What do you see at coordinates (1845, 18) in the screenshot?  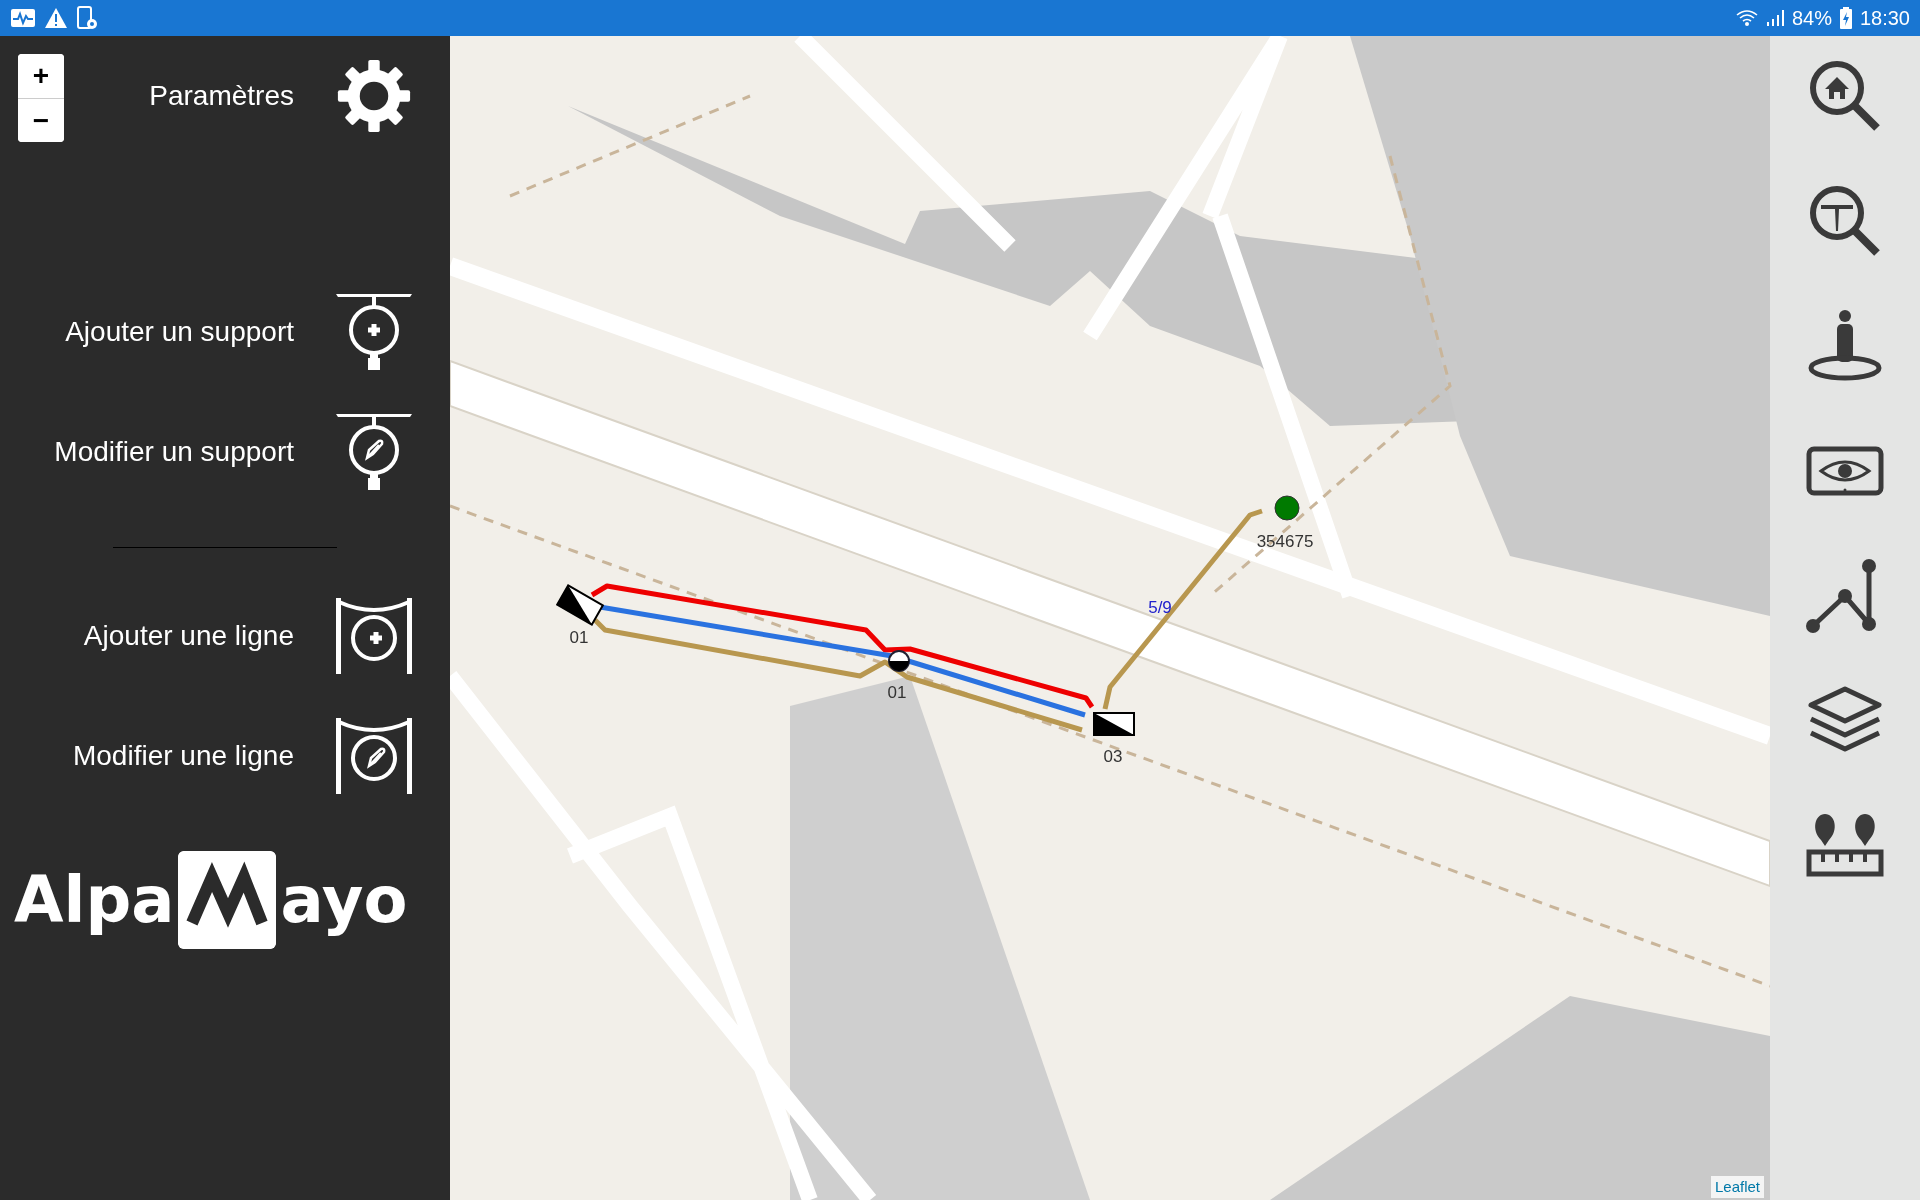 I see `battery-charging-icon` at bounding box center [1845, 18].